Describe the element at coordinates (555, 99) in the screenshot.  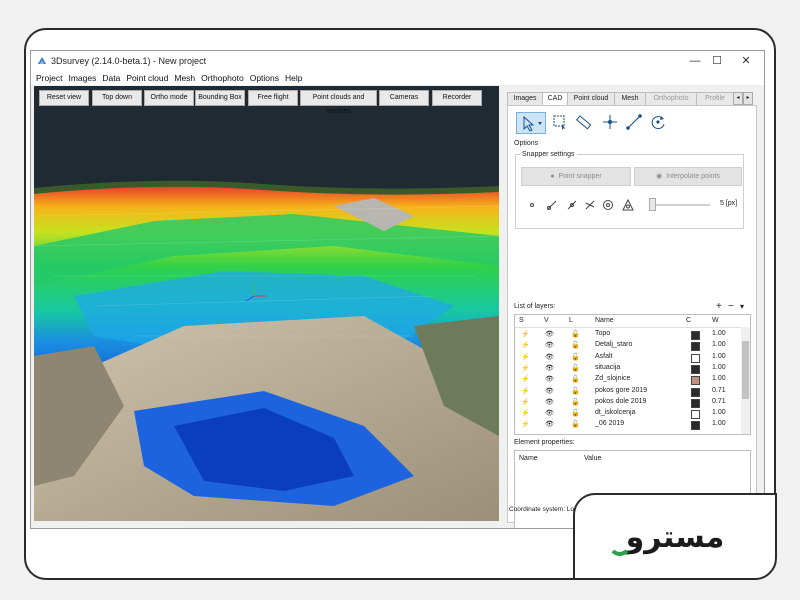
I see `tab-cad: CAD` at that location.